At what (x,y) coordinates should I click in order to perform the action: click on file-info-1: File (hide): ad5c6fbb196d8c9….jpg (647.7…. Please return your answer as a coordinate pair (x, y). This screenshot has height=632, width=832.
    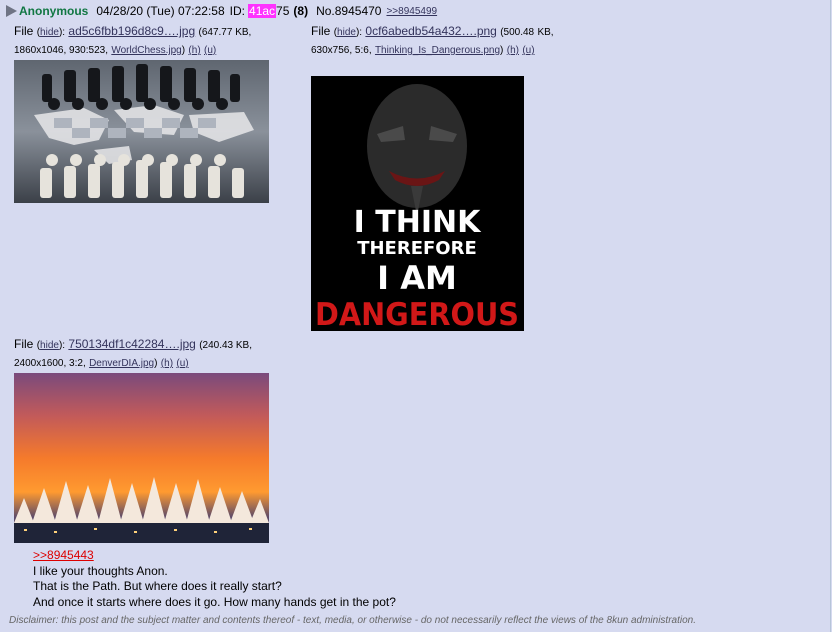
    Looking at the image, I should click on (133, 40).